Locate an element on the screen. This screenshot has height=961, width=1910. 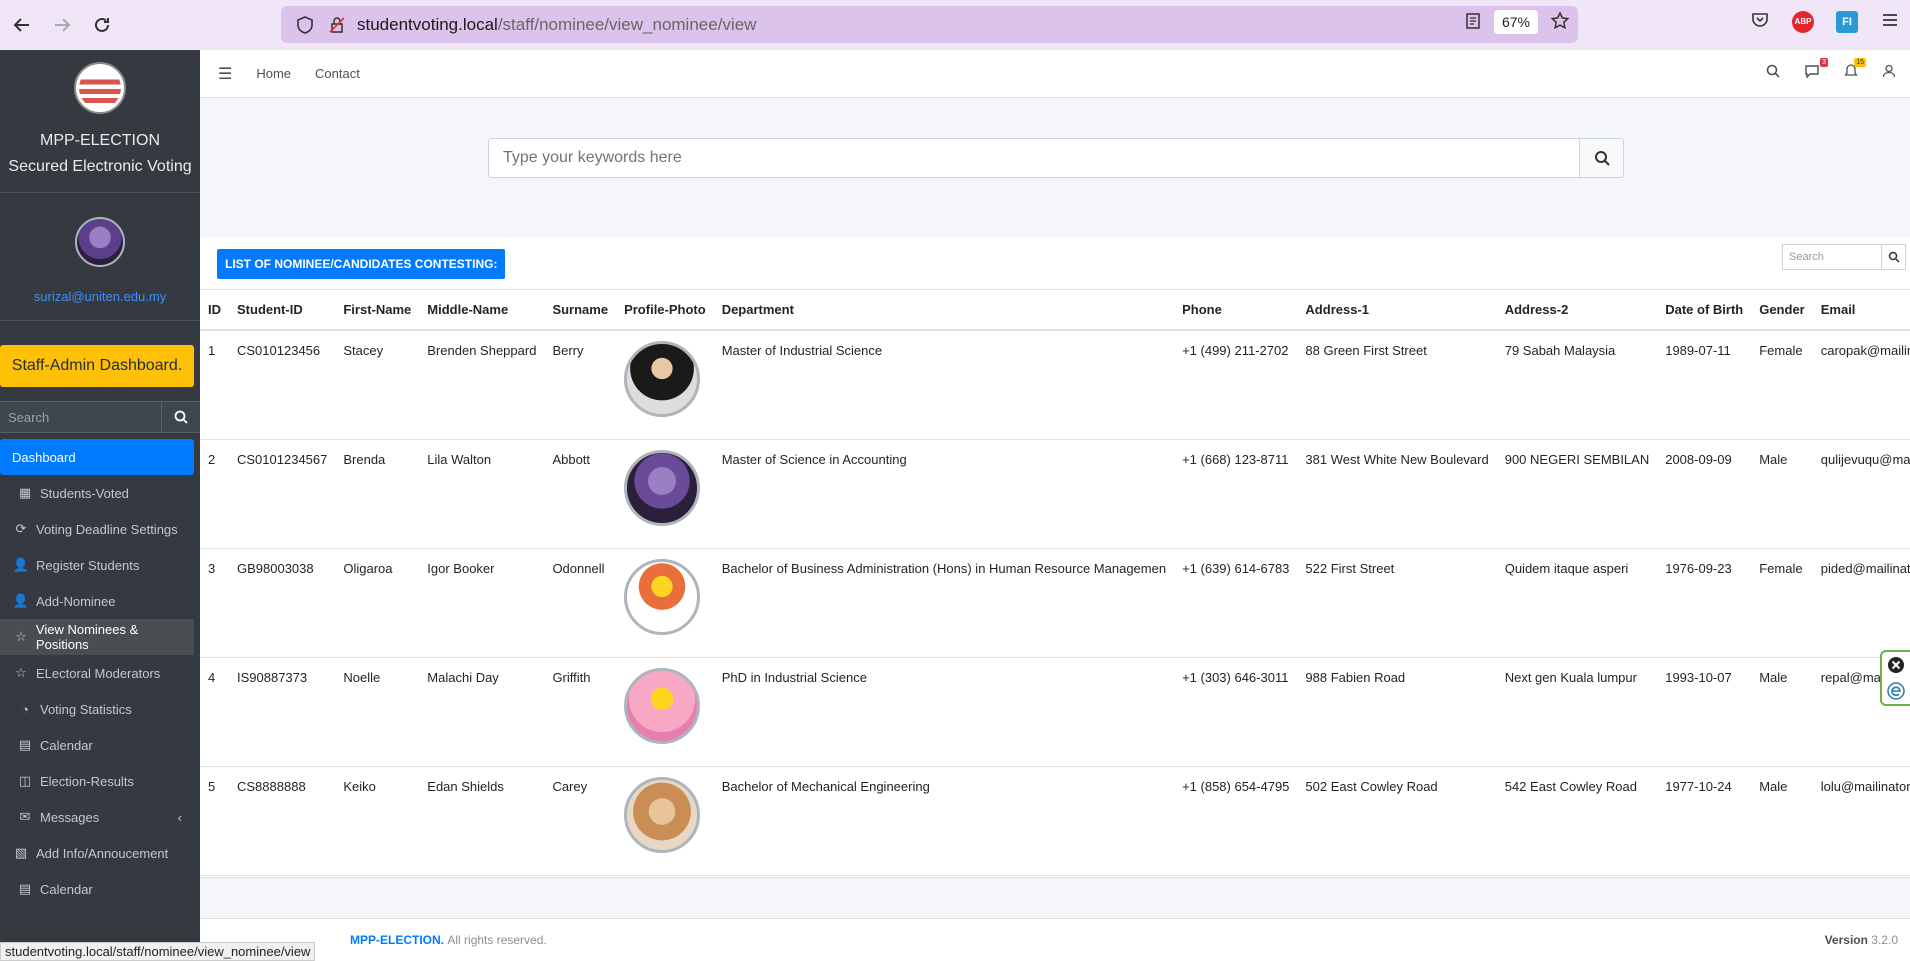
messages-icon: 3 is located at coordinates (1816, 69).